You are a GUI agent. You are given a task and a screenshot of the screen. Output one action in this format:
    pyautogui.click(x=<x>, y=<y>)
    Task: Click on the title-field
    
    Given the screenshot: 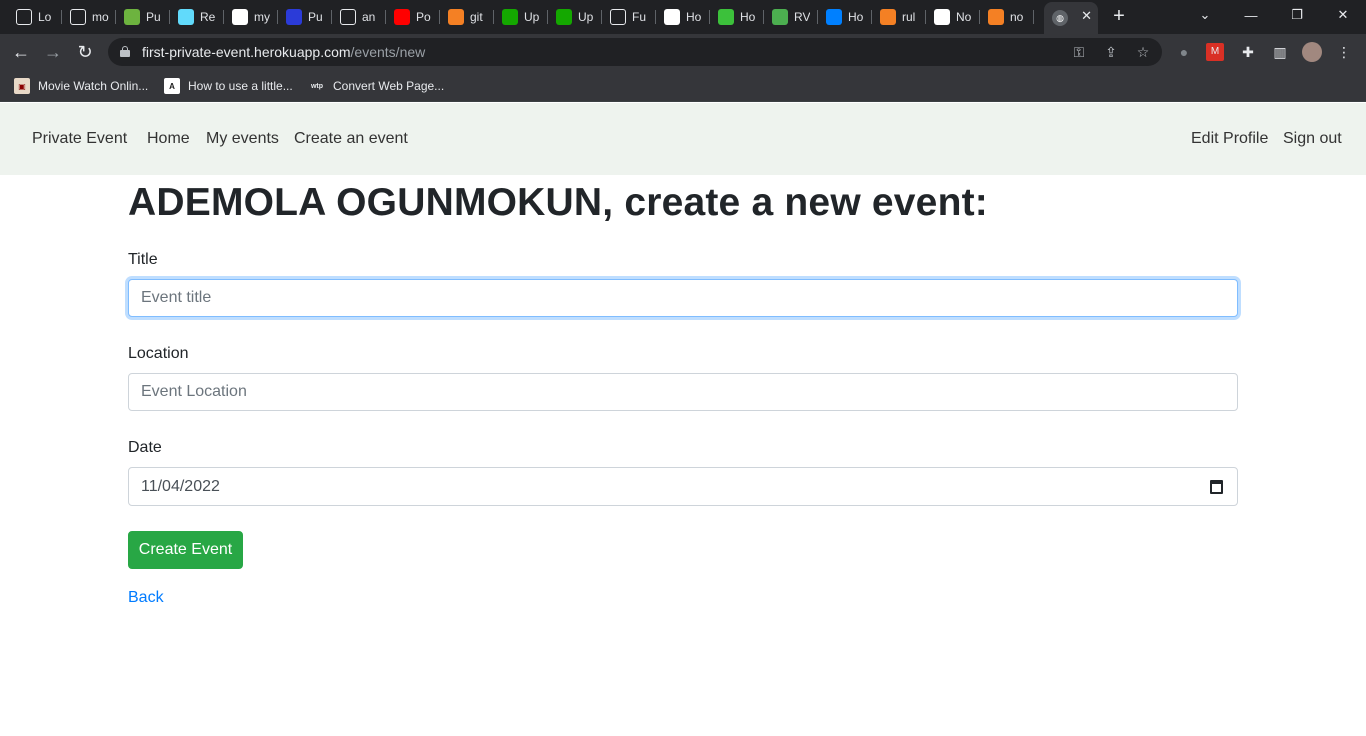 What is the action you would take?
    pyautogui.click(x=683, y=298)
    